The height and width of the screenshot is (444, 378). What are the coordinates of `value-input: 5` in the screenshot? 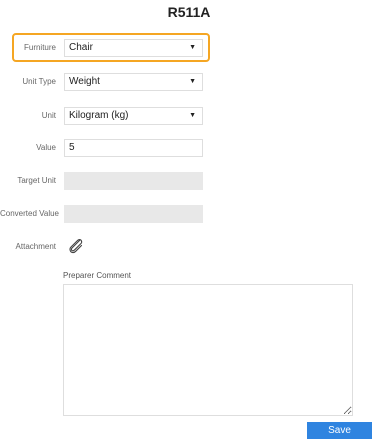 It's located at (133, 148).